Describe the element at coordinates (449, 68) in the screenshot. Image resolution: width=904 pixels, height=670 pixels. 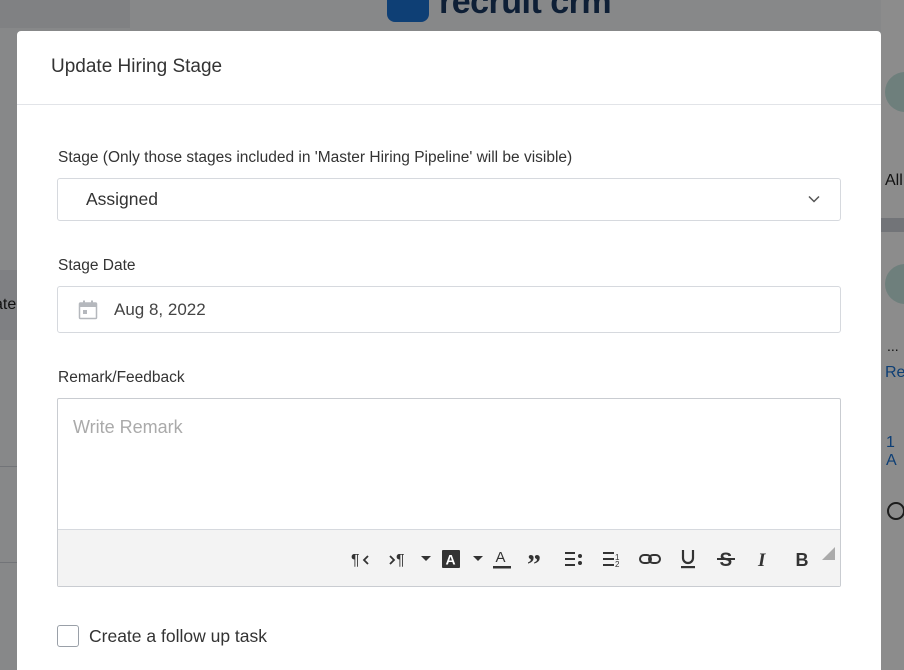
I see `modal-header: Update Hiring Stage` at that location.